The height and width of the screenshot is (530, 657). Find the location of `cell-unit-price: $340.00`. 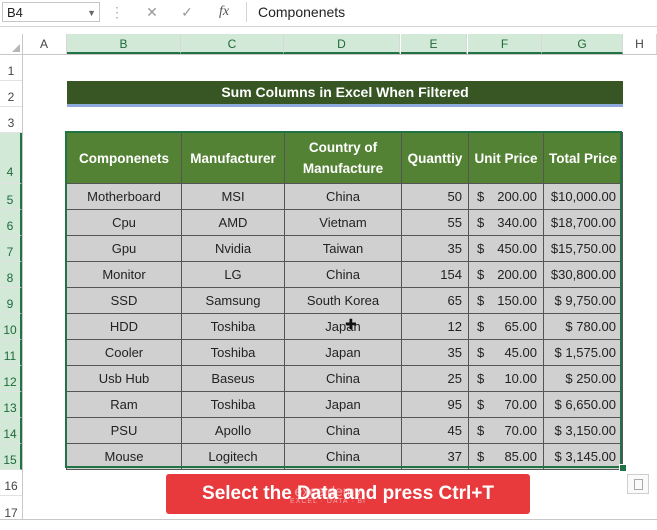

cell-unit-price: $340.00 is located at coordinates (506, 222).